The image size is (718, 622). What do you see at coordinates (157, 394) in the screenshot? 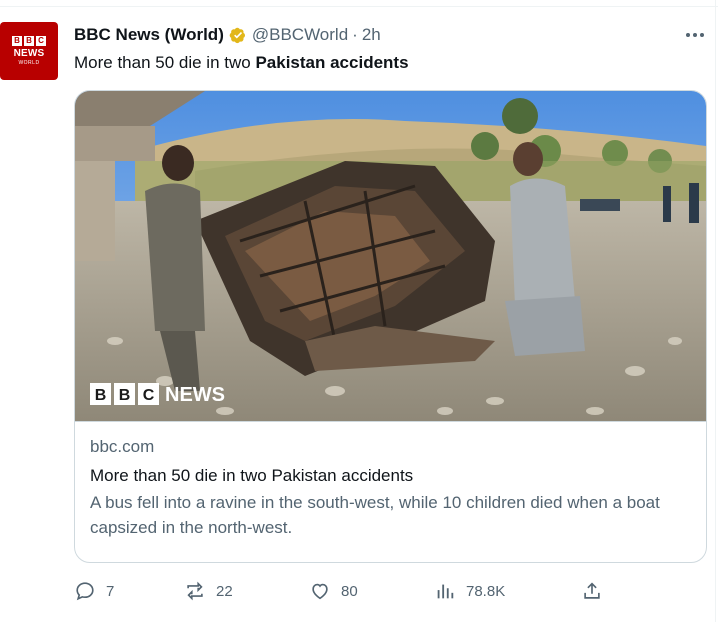
I see `bbc-news-watermark: B B C NEWS` at bounding box center [157, 394].